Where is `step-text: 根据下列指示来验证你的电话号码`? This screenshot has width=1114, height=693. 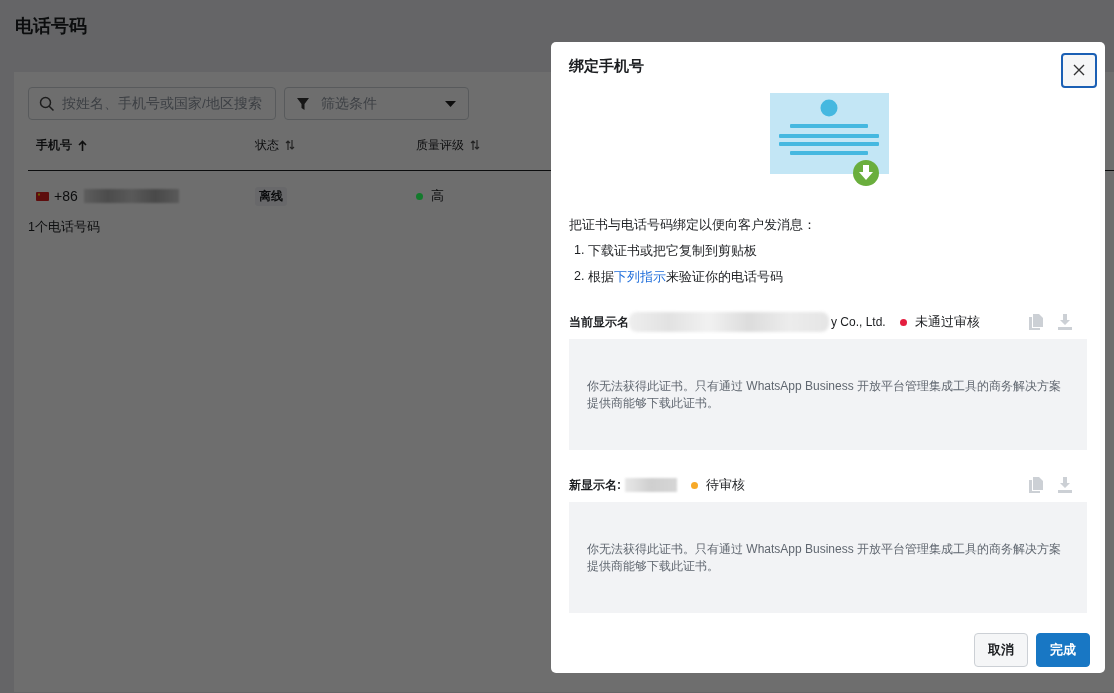
step-text: 根据下列指示来验证你的电话号码 is located at coordinates (686, 277).